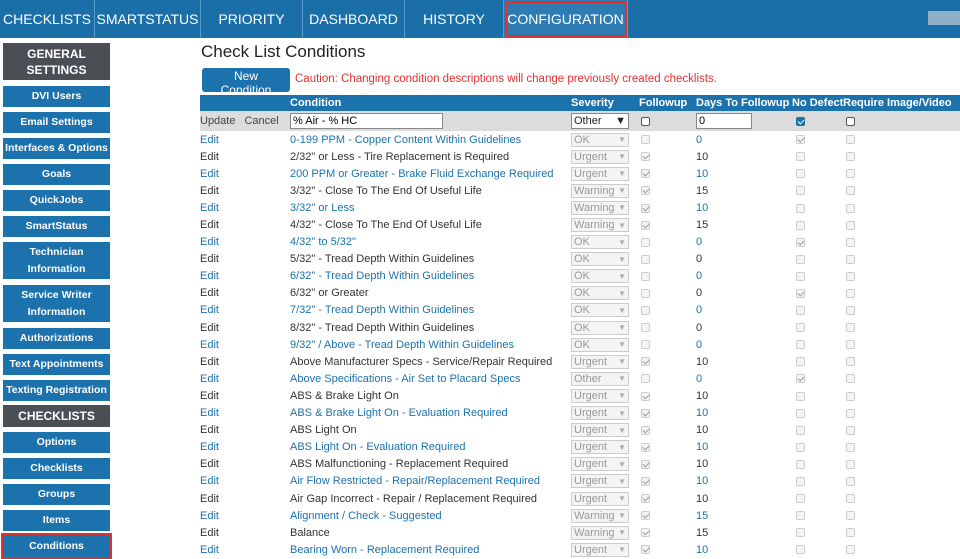 Image resolution: width=960 pixels, height=559 pixels. What do you see at coordinates (261, 121) in the screenshot?
I see `cancel-link: Cancel` at bounding box center [261, 121].